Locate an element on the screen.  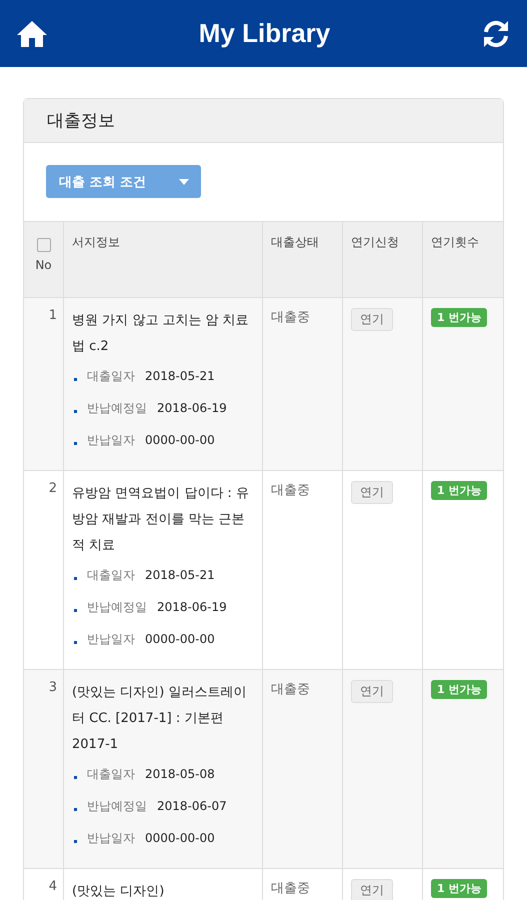
date-value: 2018-05-08 is located at coordinates (180, 774).